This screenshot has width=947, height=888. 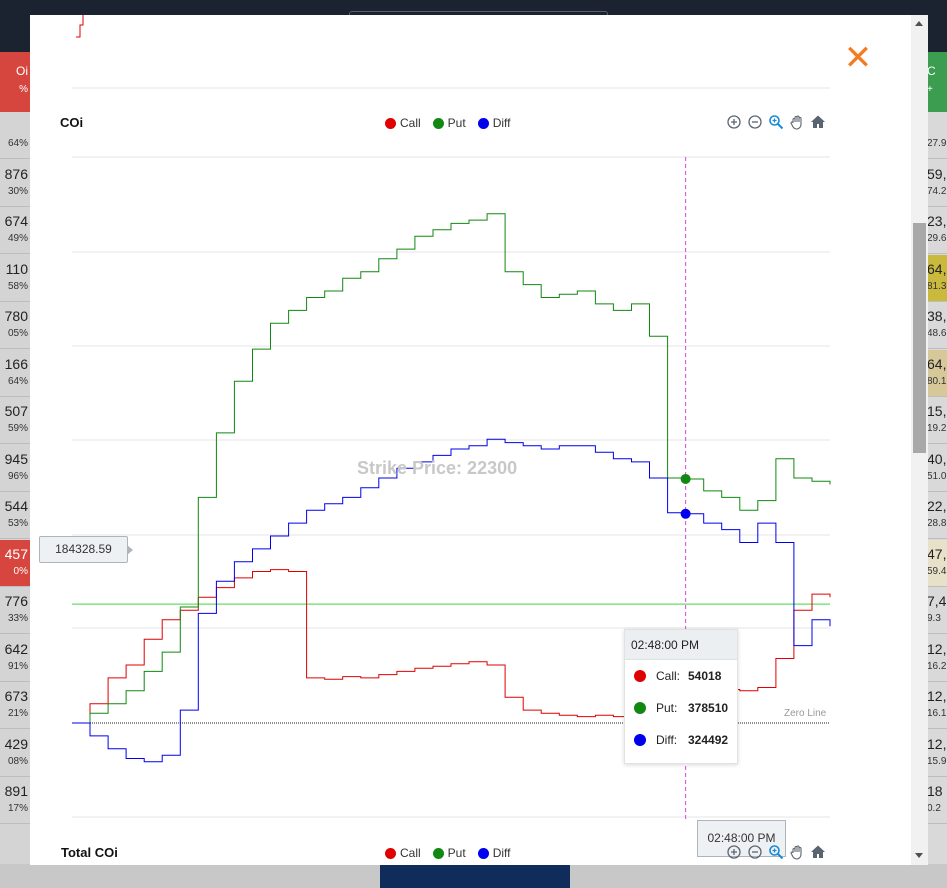 What do you see at coordinates (16, 648) in the screenshot?
I see `bg-cell-value: 642` at bounding box center [16, 648].